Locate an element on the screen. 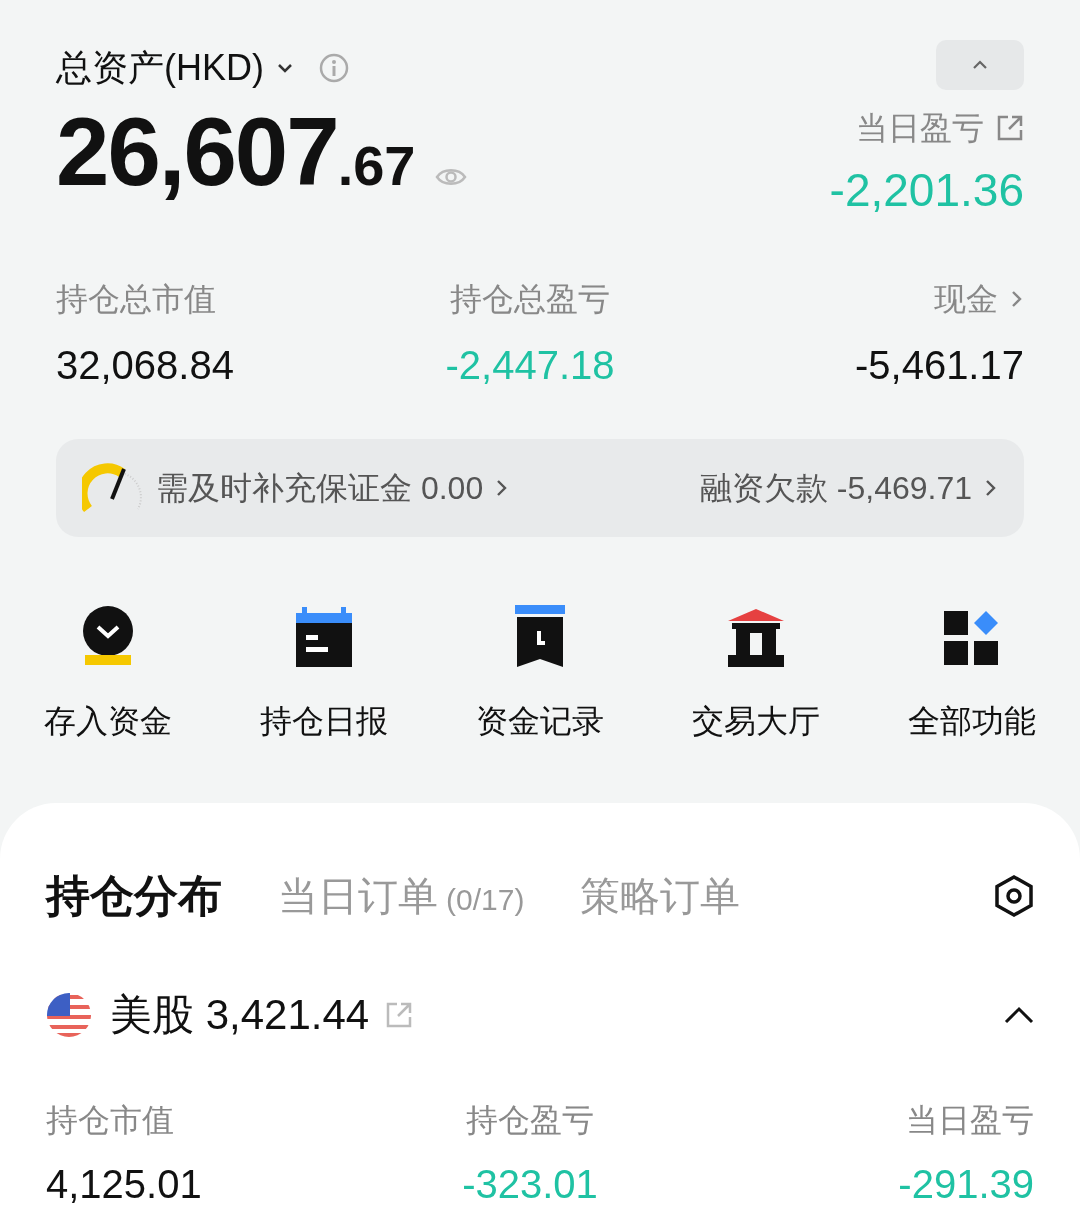 This screenshot has height=1229, width=1080. shortcut-label: 交易大厅 is located at coordinates (756, 721).